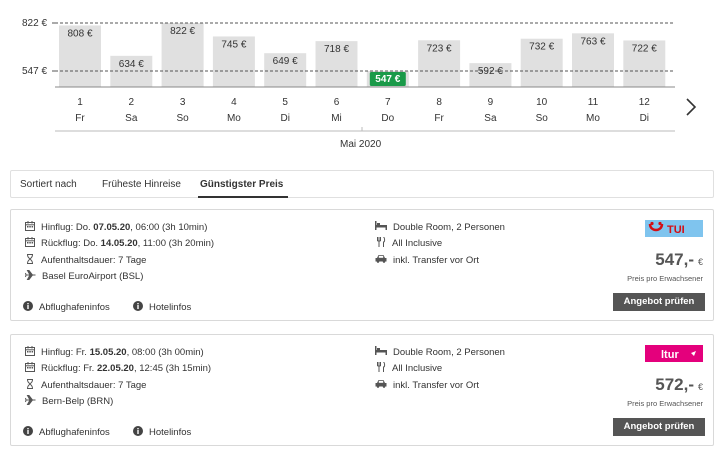  Describe the element at coordinates (93, 276) in the screenshot. I see `airport-text: Basel EuroAirport (BSL)` at that location.